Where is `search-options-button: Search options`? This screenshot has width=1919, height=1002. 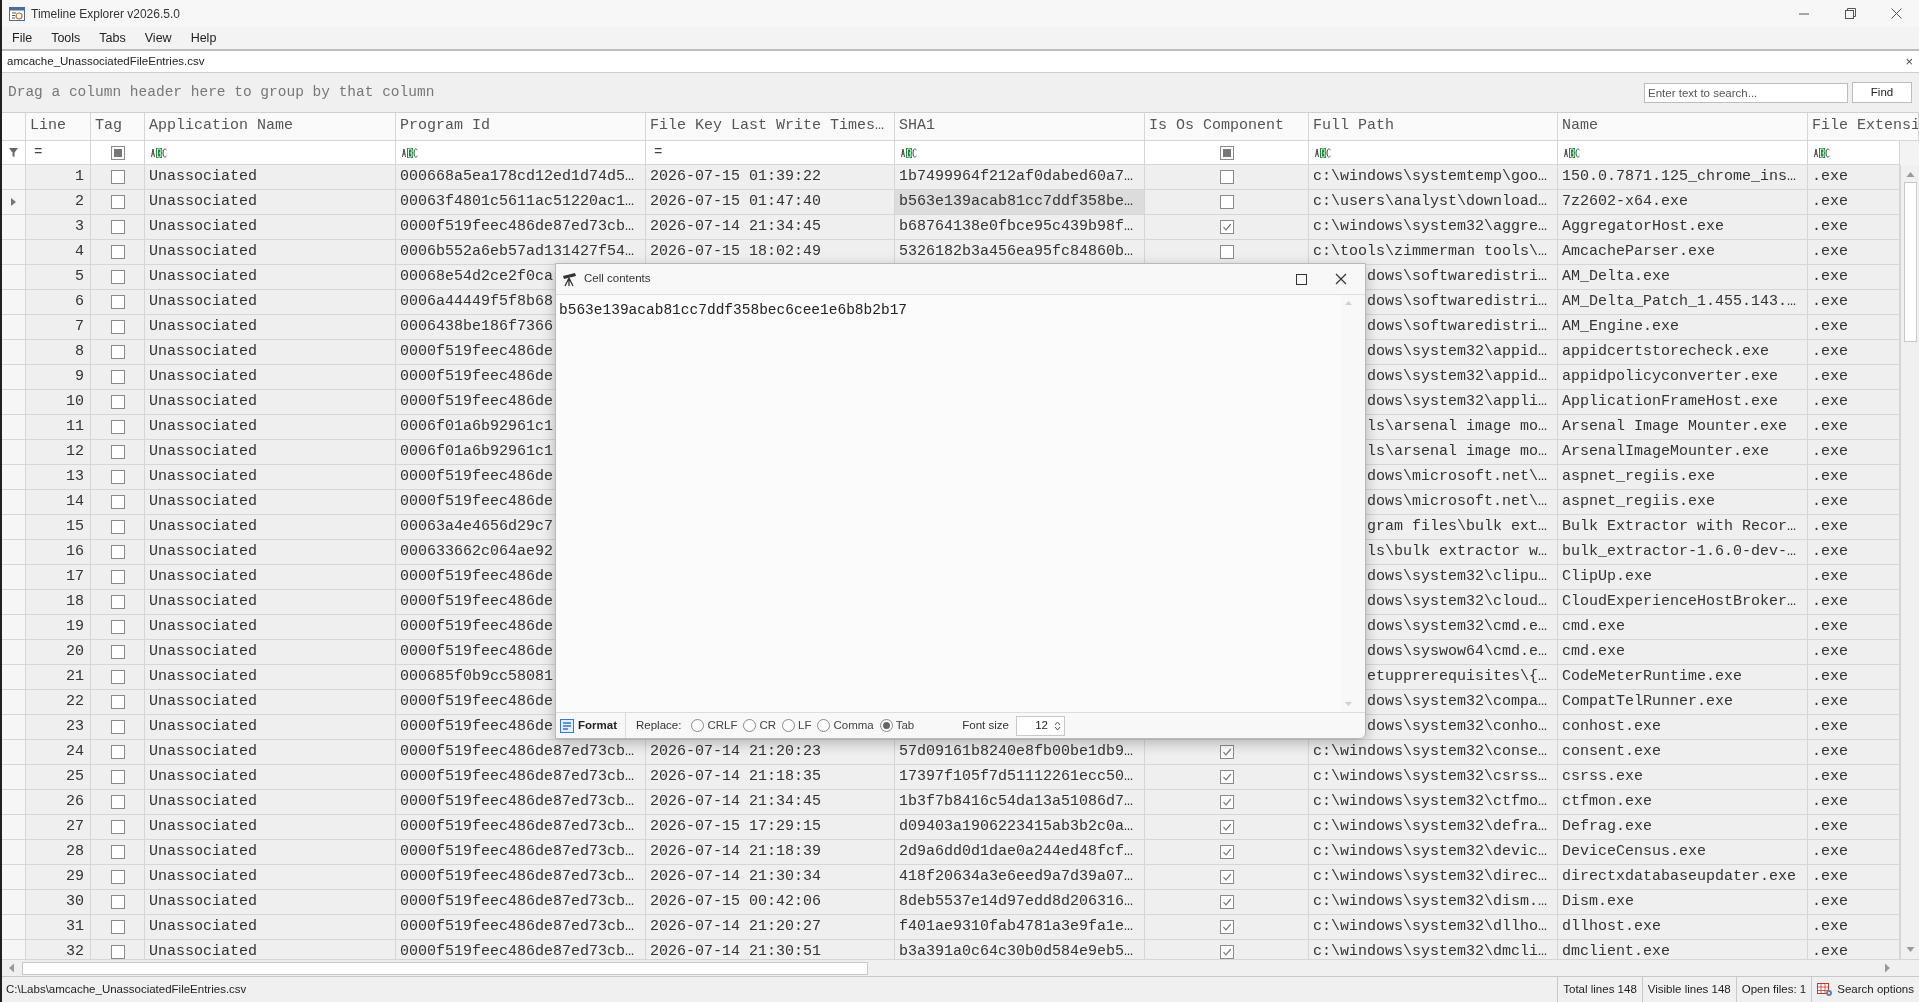
search-options-button: Search options is located at coordinates (1865, 989).